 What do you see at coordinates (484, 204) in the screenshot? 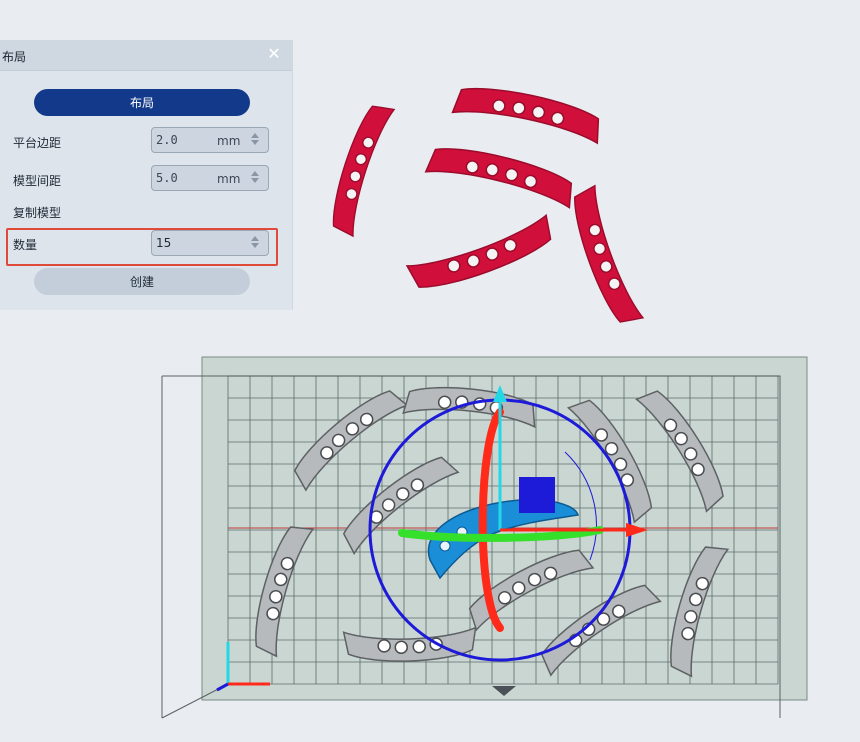
I see `preview-model-red` at bounding box center [484, 204].